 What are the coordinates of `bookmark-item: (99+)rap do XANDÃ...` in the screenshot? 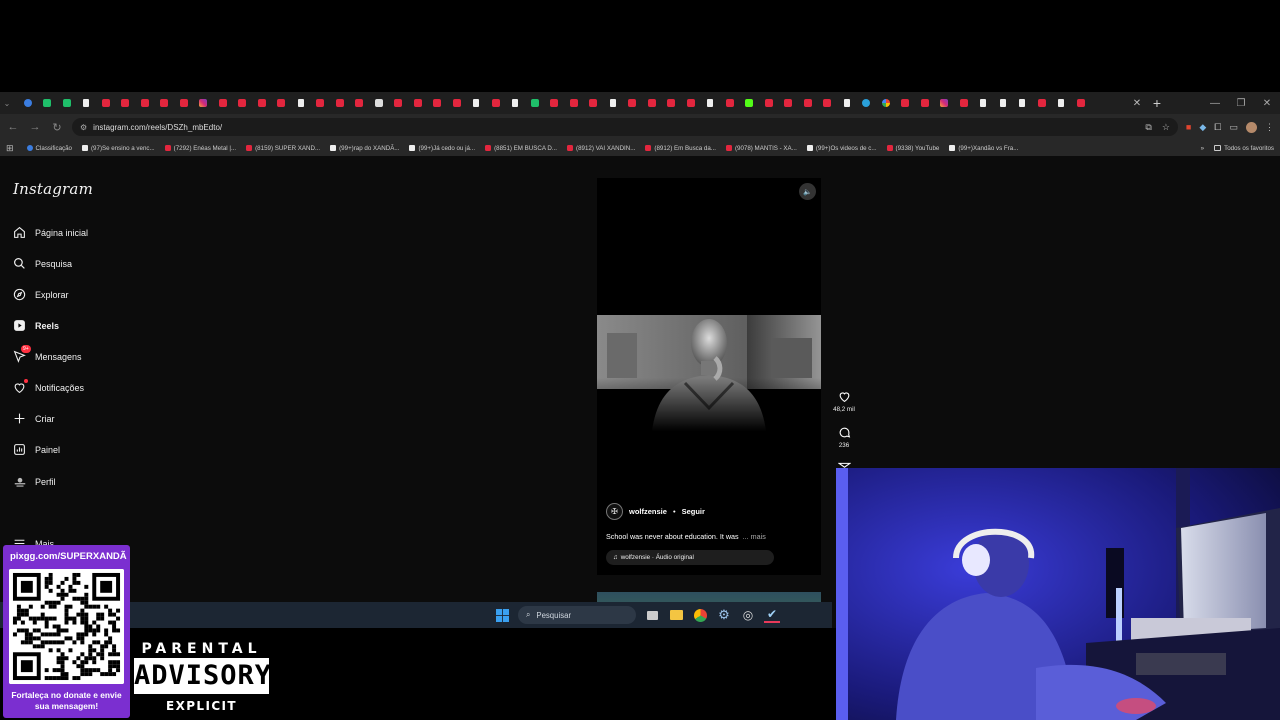 It's located at (364, 148).